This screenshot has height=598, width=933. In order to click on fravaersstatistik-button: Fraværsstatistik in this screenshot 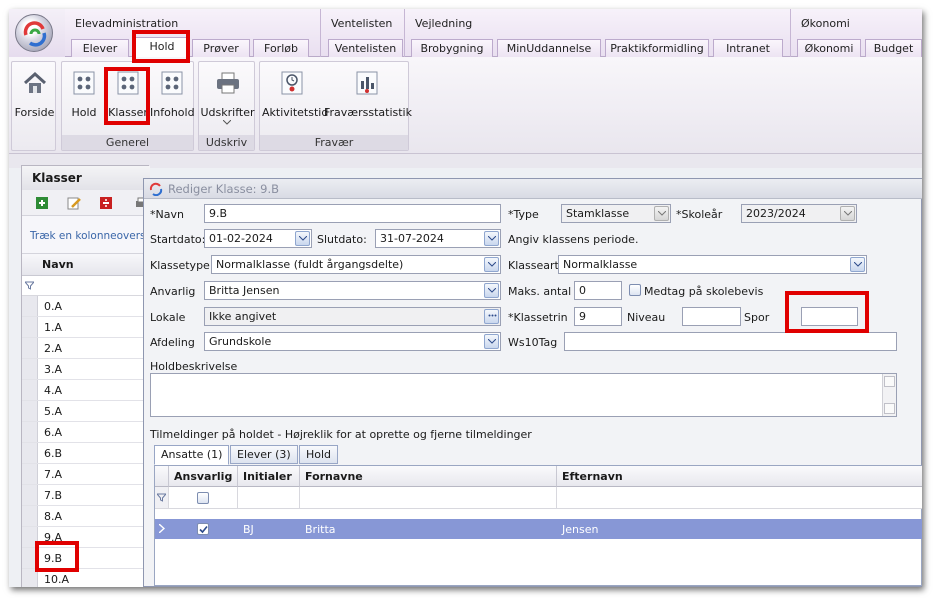, I will do `click(368, 94)`.